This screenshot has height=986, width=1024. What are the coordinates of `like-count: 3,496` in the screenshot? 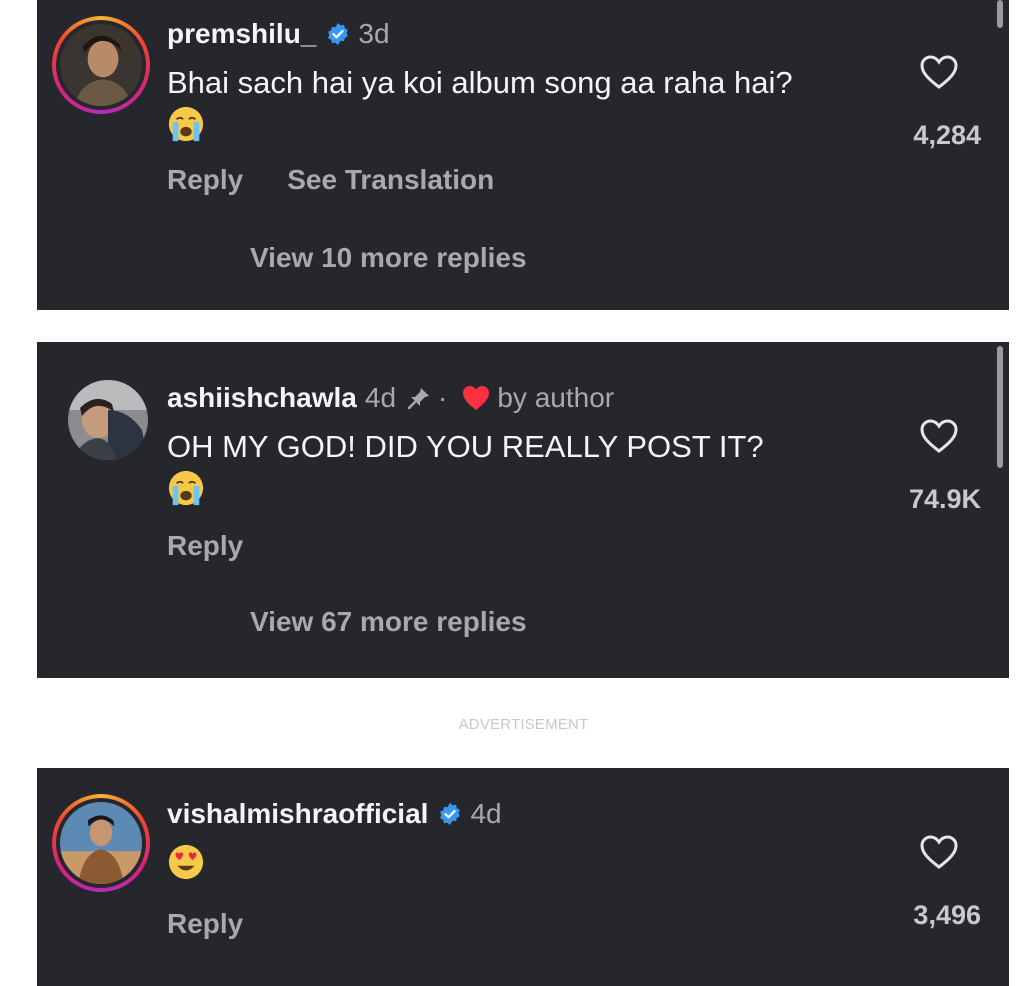 It's located at (947, 915).